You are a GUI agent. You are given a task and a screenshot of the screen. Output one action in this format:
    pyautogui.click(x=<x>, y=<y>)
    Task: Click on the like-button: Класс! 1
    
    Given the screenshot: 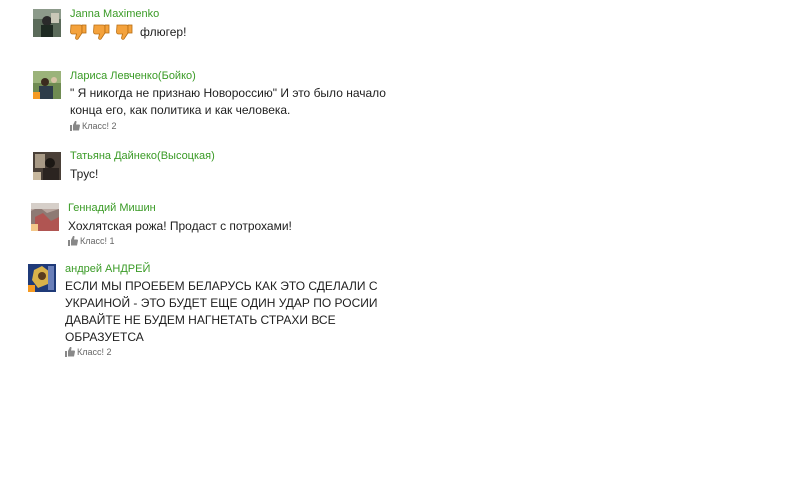 What is the action you would take?
    pyautogui.click(x=91, y=241)
    